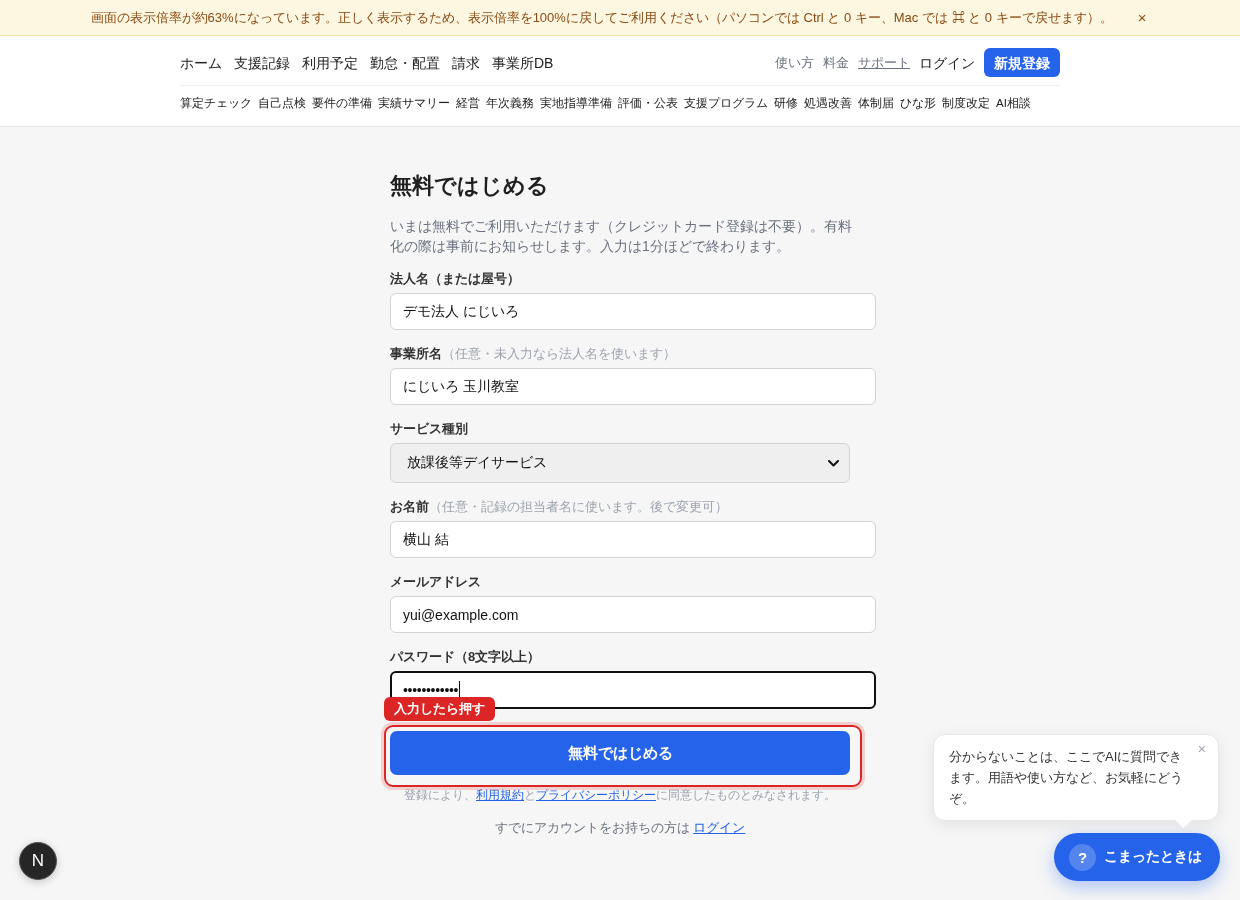 This screenshot has width=1240, height=900. Describe the element at coordinates (470, 186) in the screenshot. I see `form-title: 無料ではじめる` at that location.